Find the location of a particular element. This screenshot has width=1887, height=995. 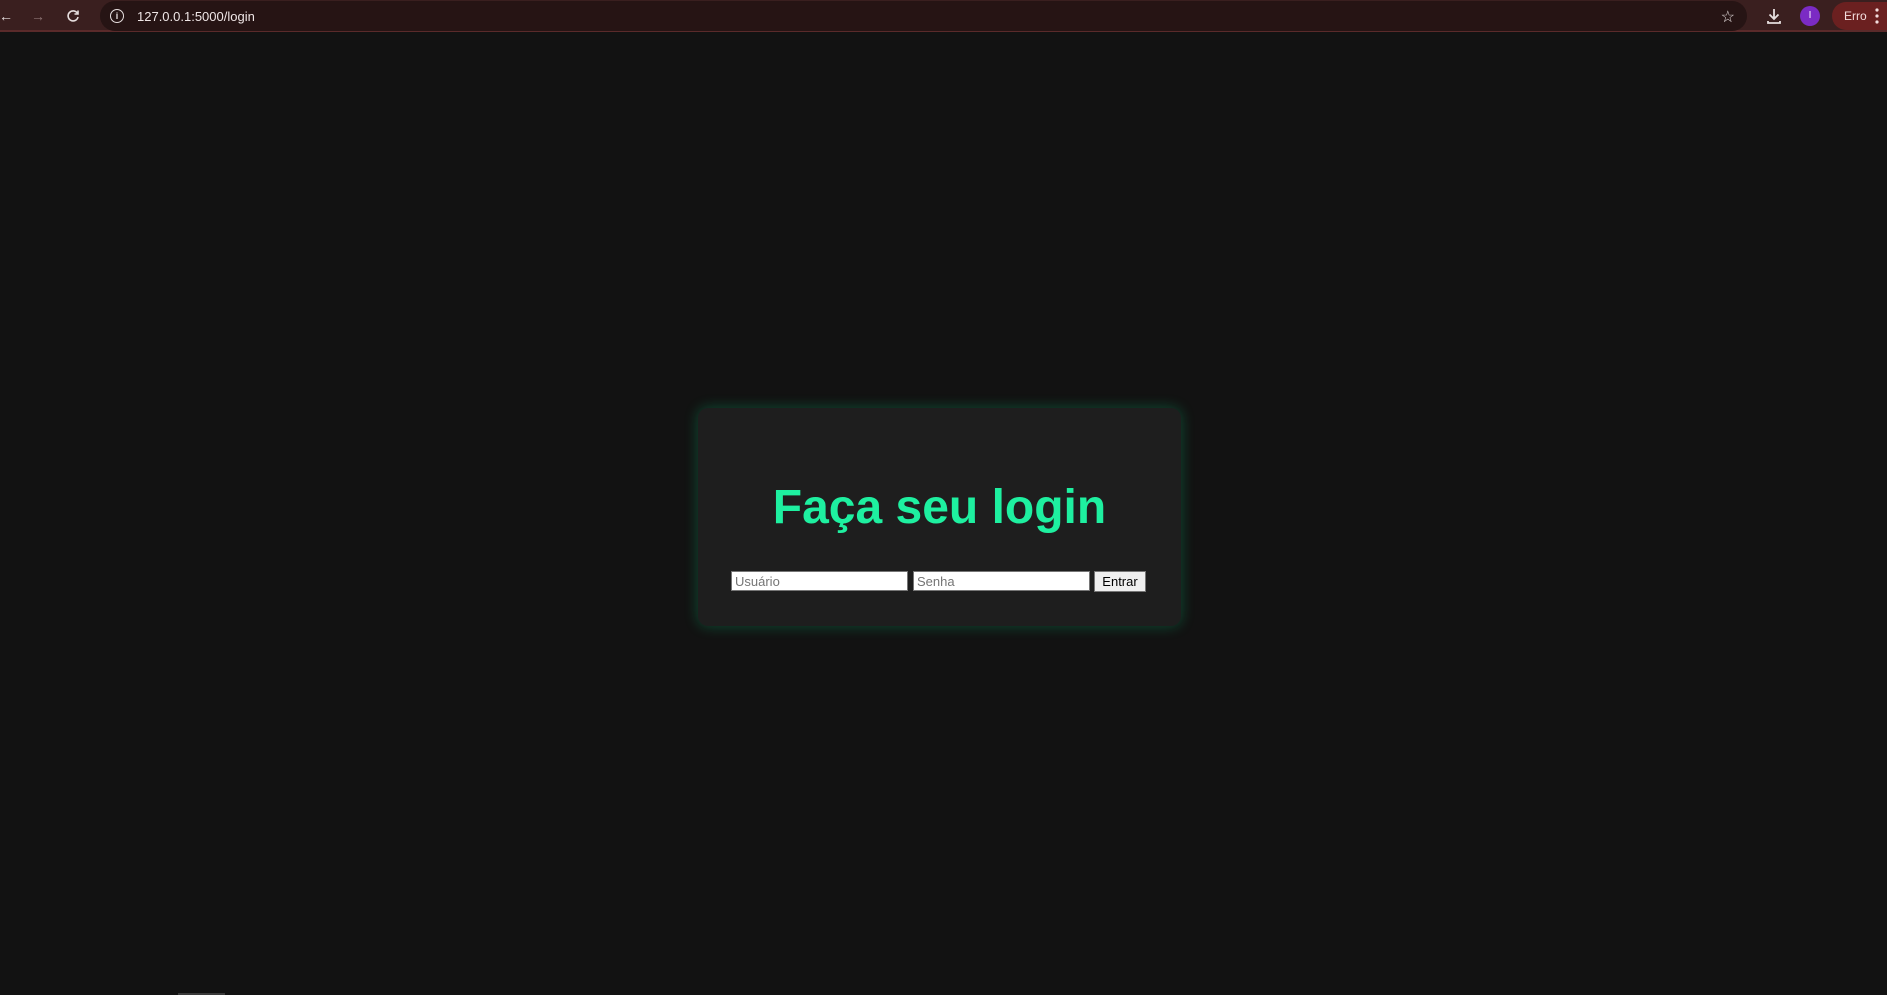

forward-button: → is located at coordinates (38, 16).